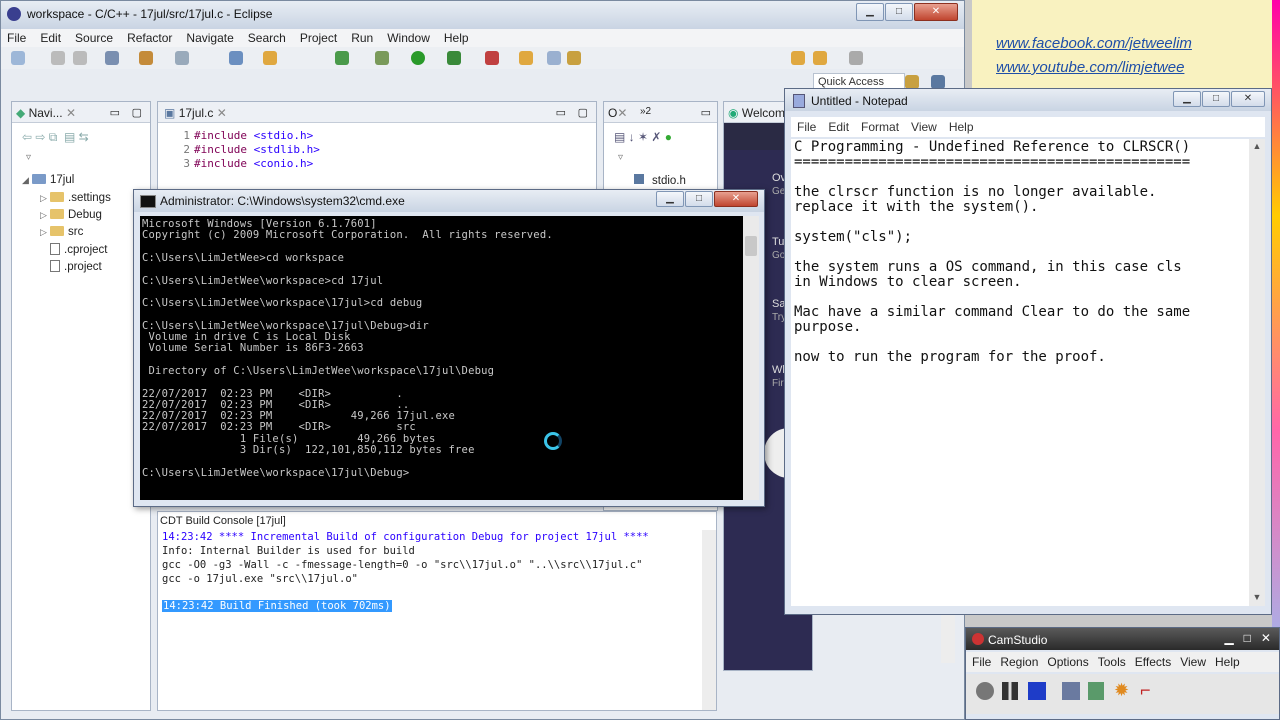 This screenshot has width=1280, height=720. What do you see at coordinates (456, 38) in the screenshot?
I see `menu-help: Help` at bounding box center [456, 38].